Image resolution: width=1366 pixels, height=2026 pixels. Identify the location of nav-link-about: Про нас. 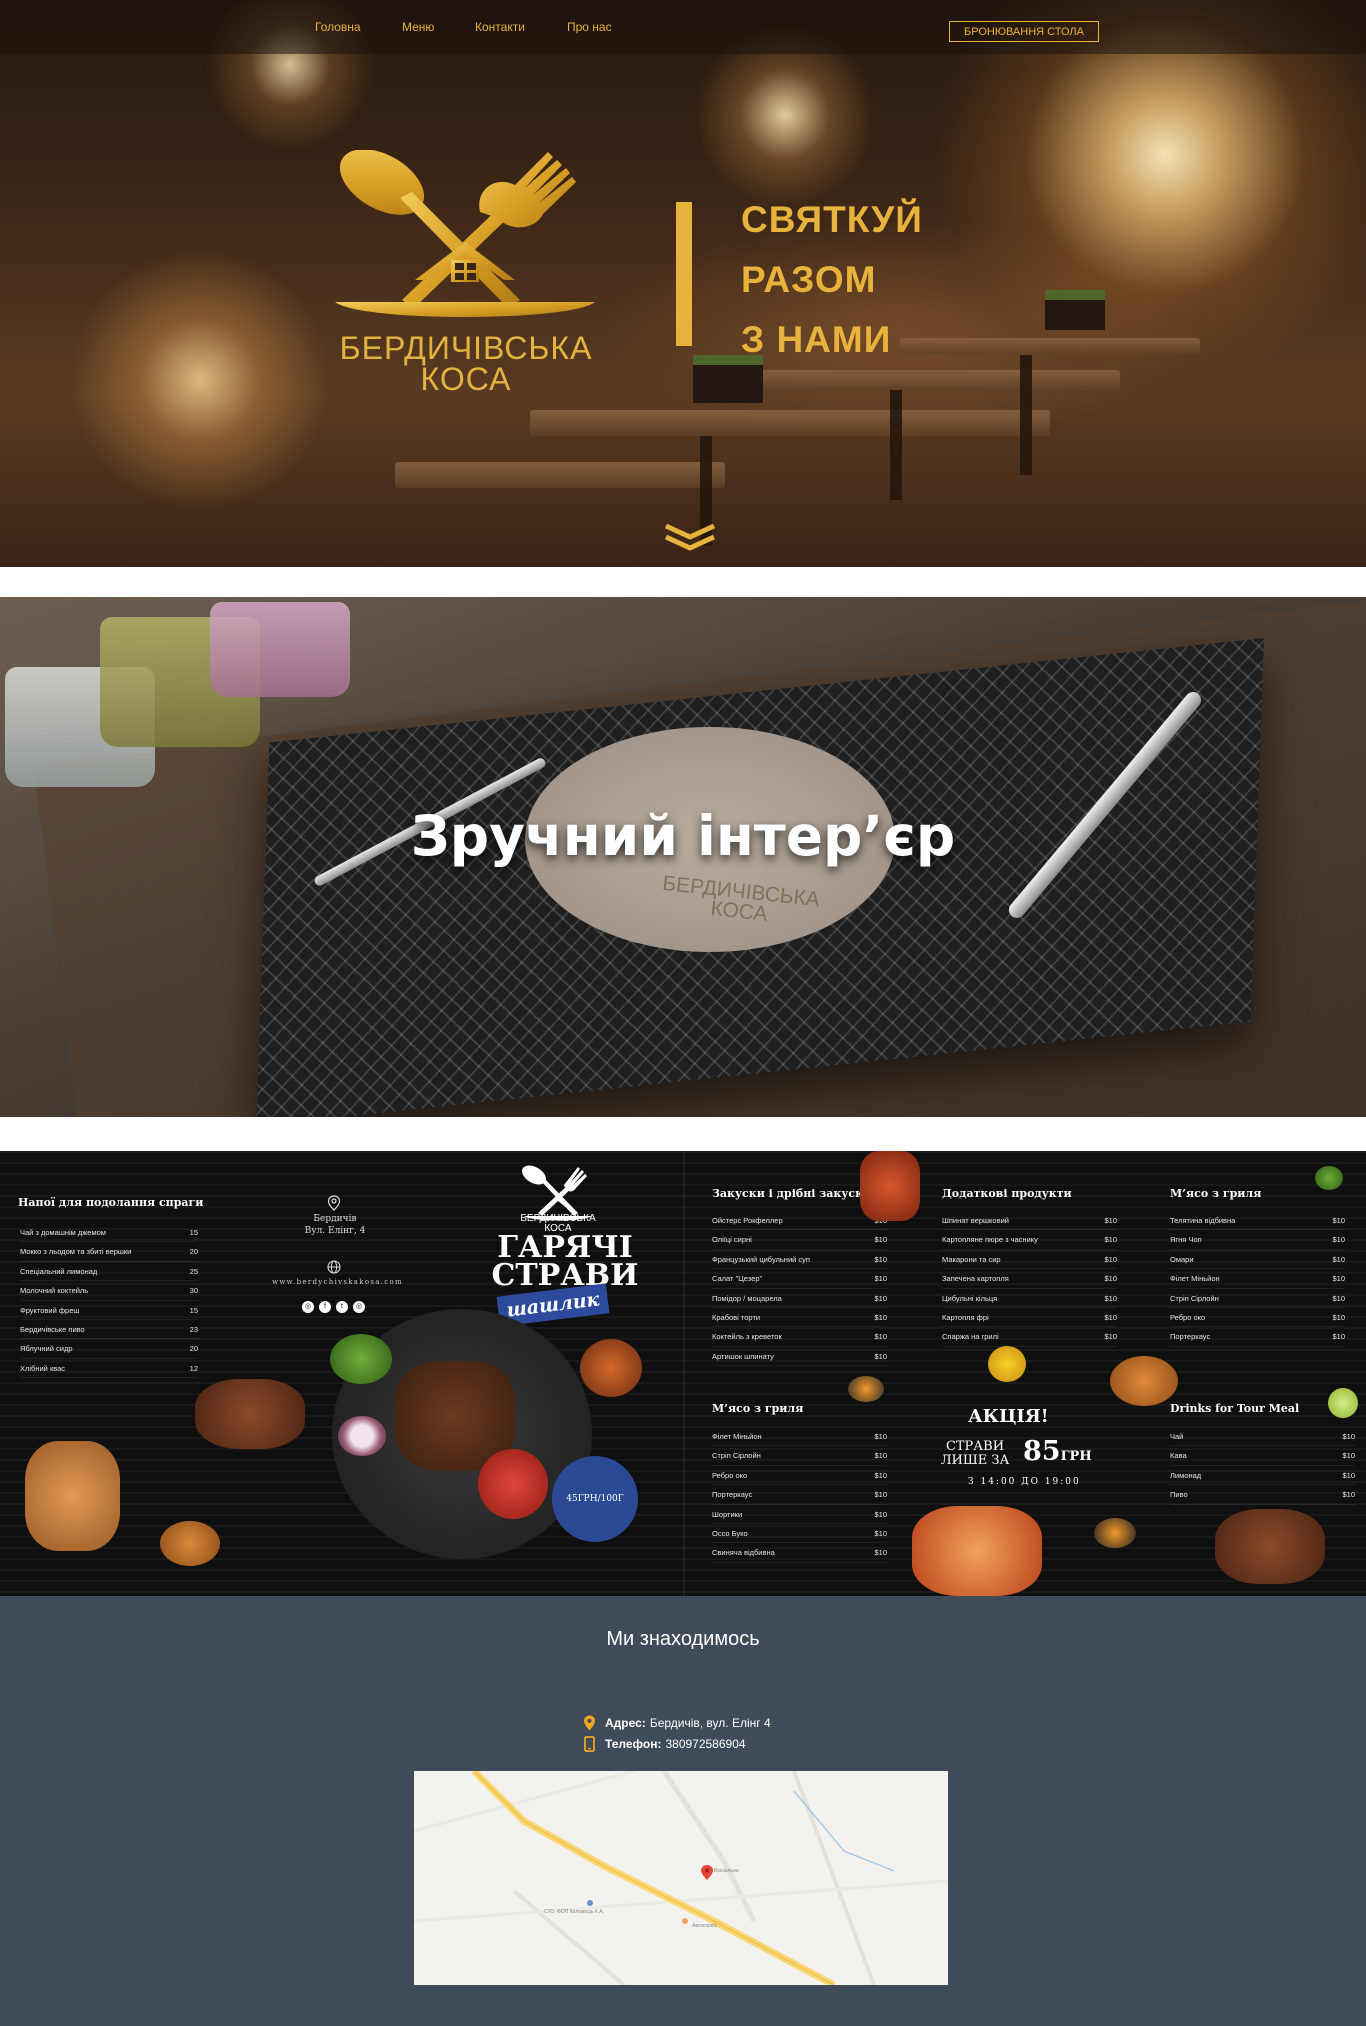
(589, 27).